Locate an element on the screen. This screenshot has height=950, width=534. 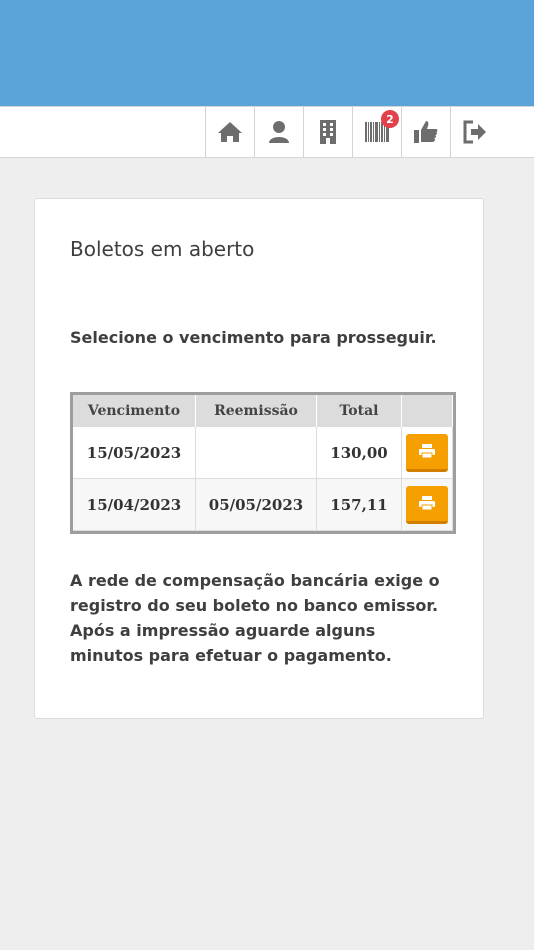
building-icon is located at coordinates (328, 132).